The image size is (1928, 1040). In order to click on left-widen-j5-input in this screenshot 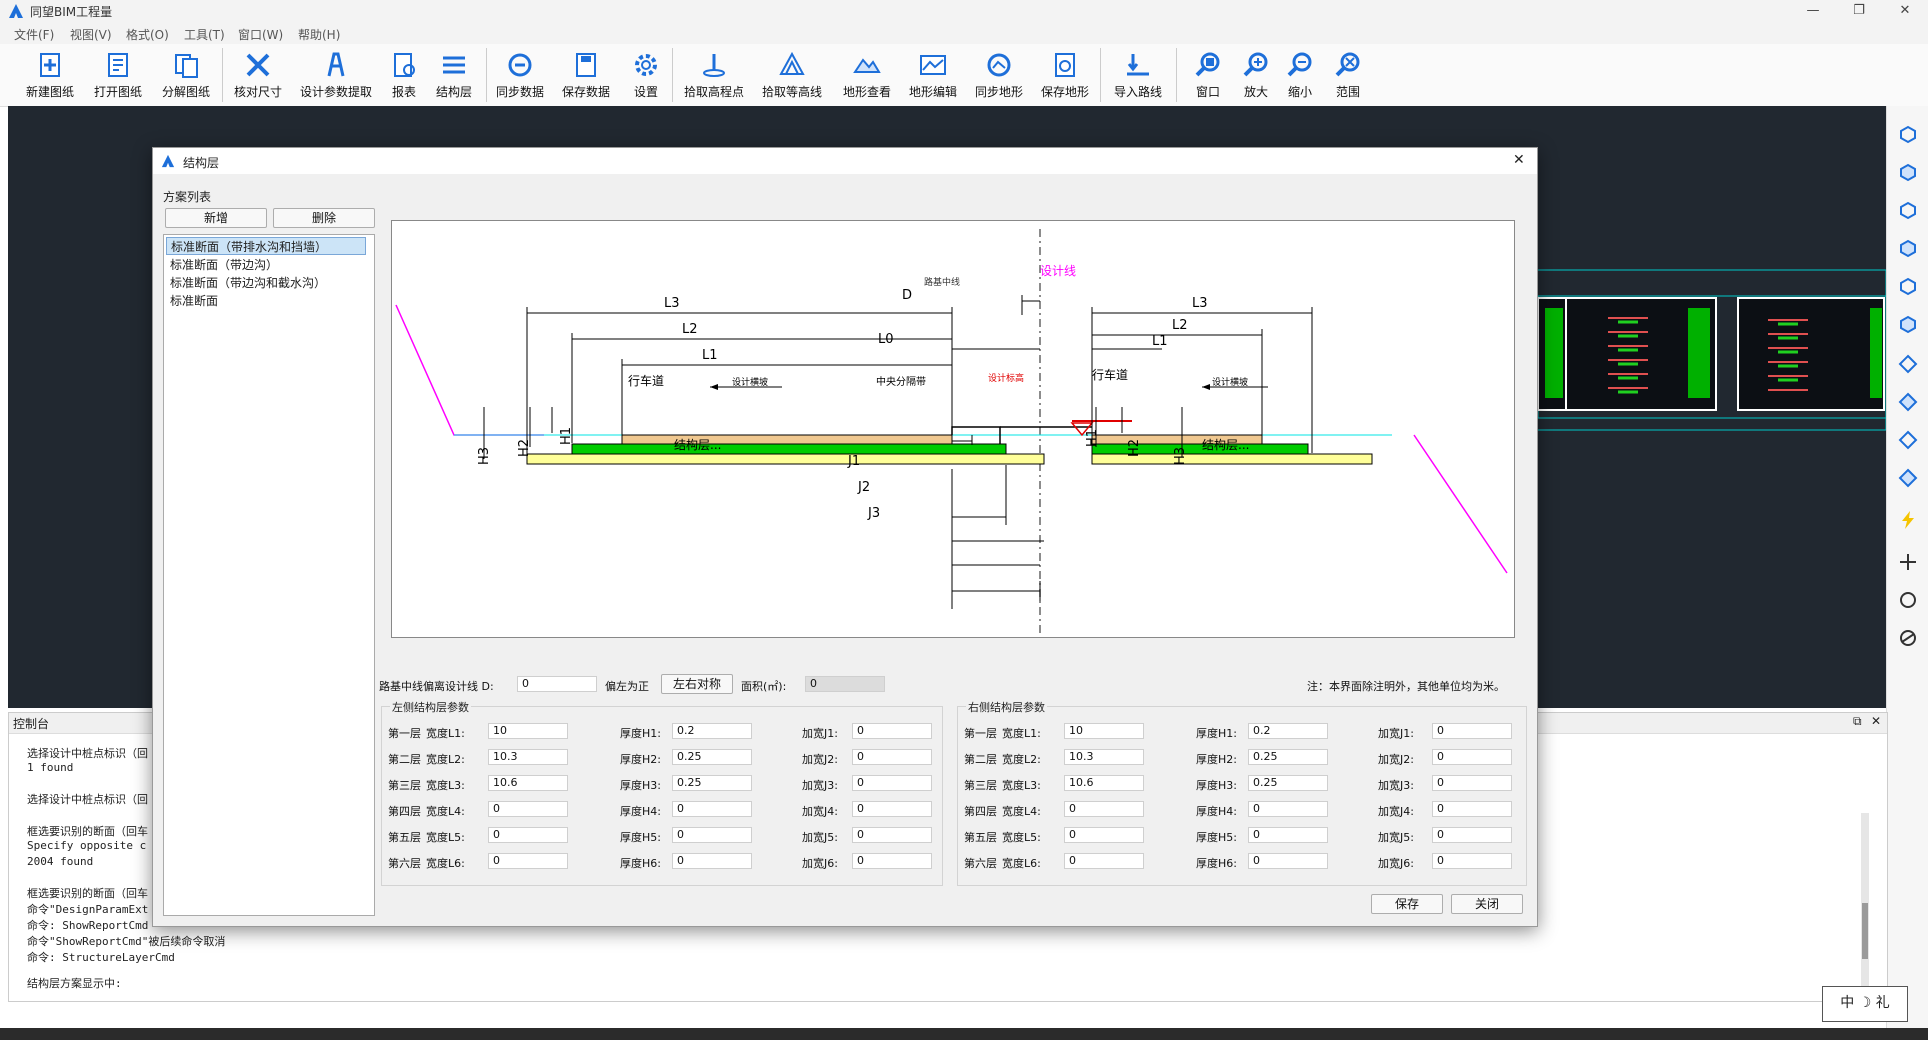, I will do `click(892, 835)`.